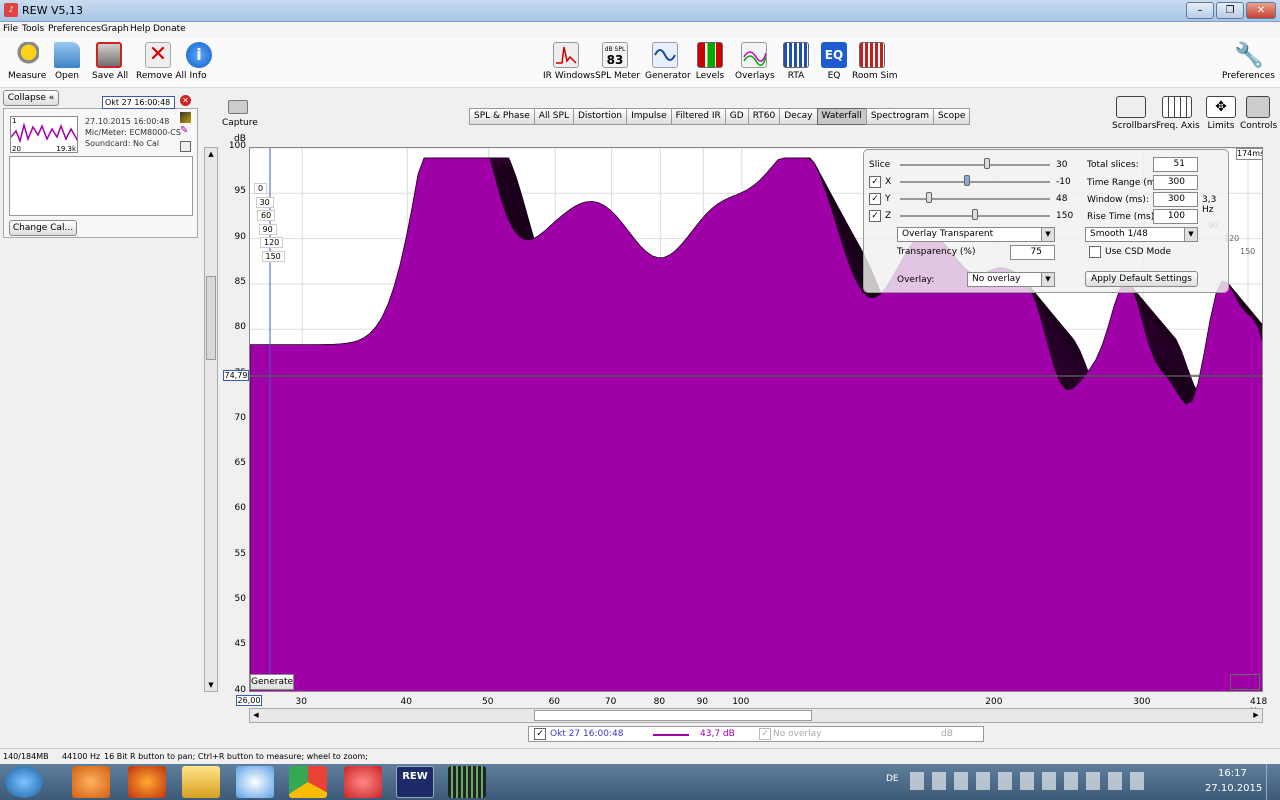 The image size is (1280, 800). Describe the element at coordinates (796, 61) in the screenshot. I see `rta-button: RTA` at that location.